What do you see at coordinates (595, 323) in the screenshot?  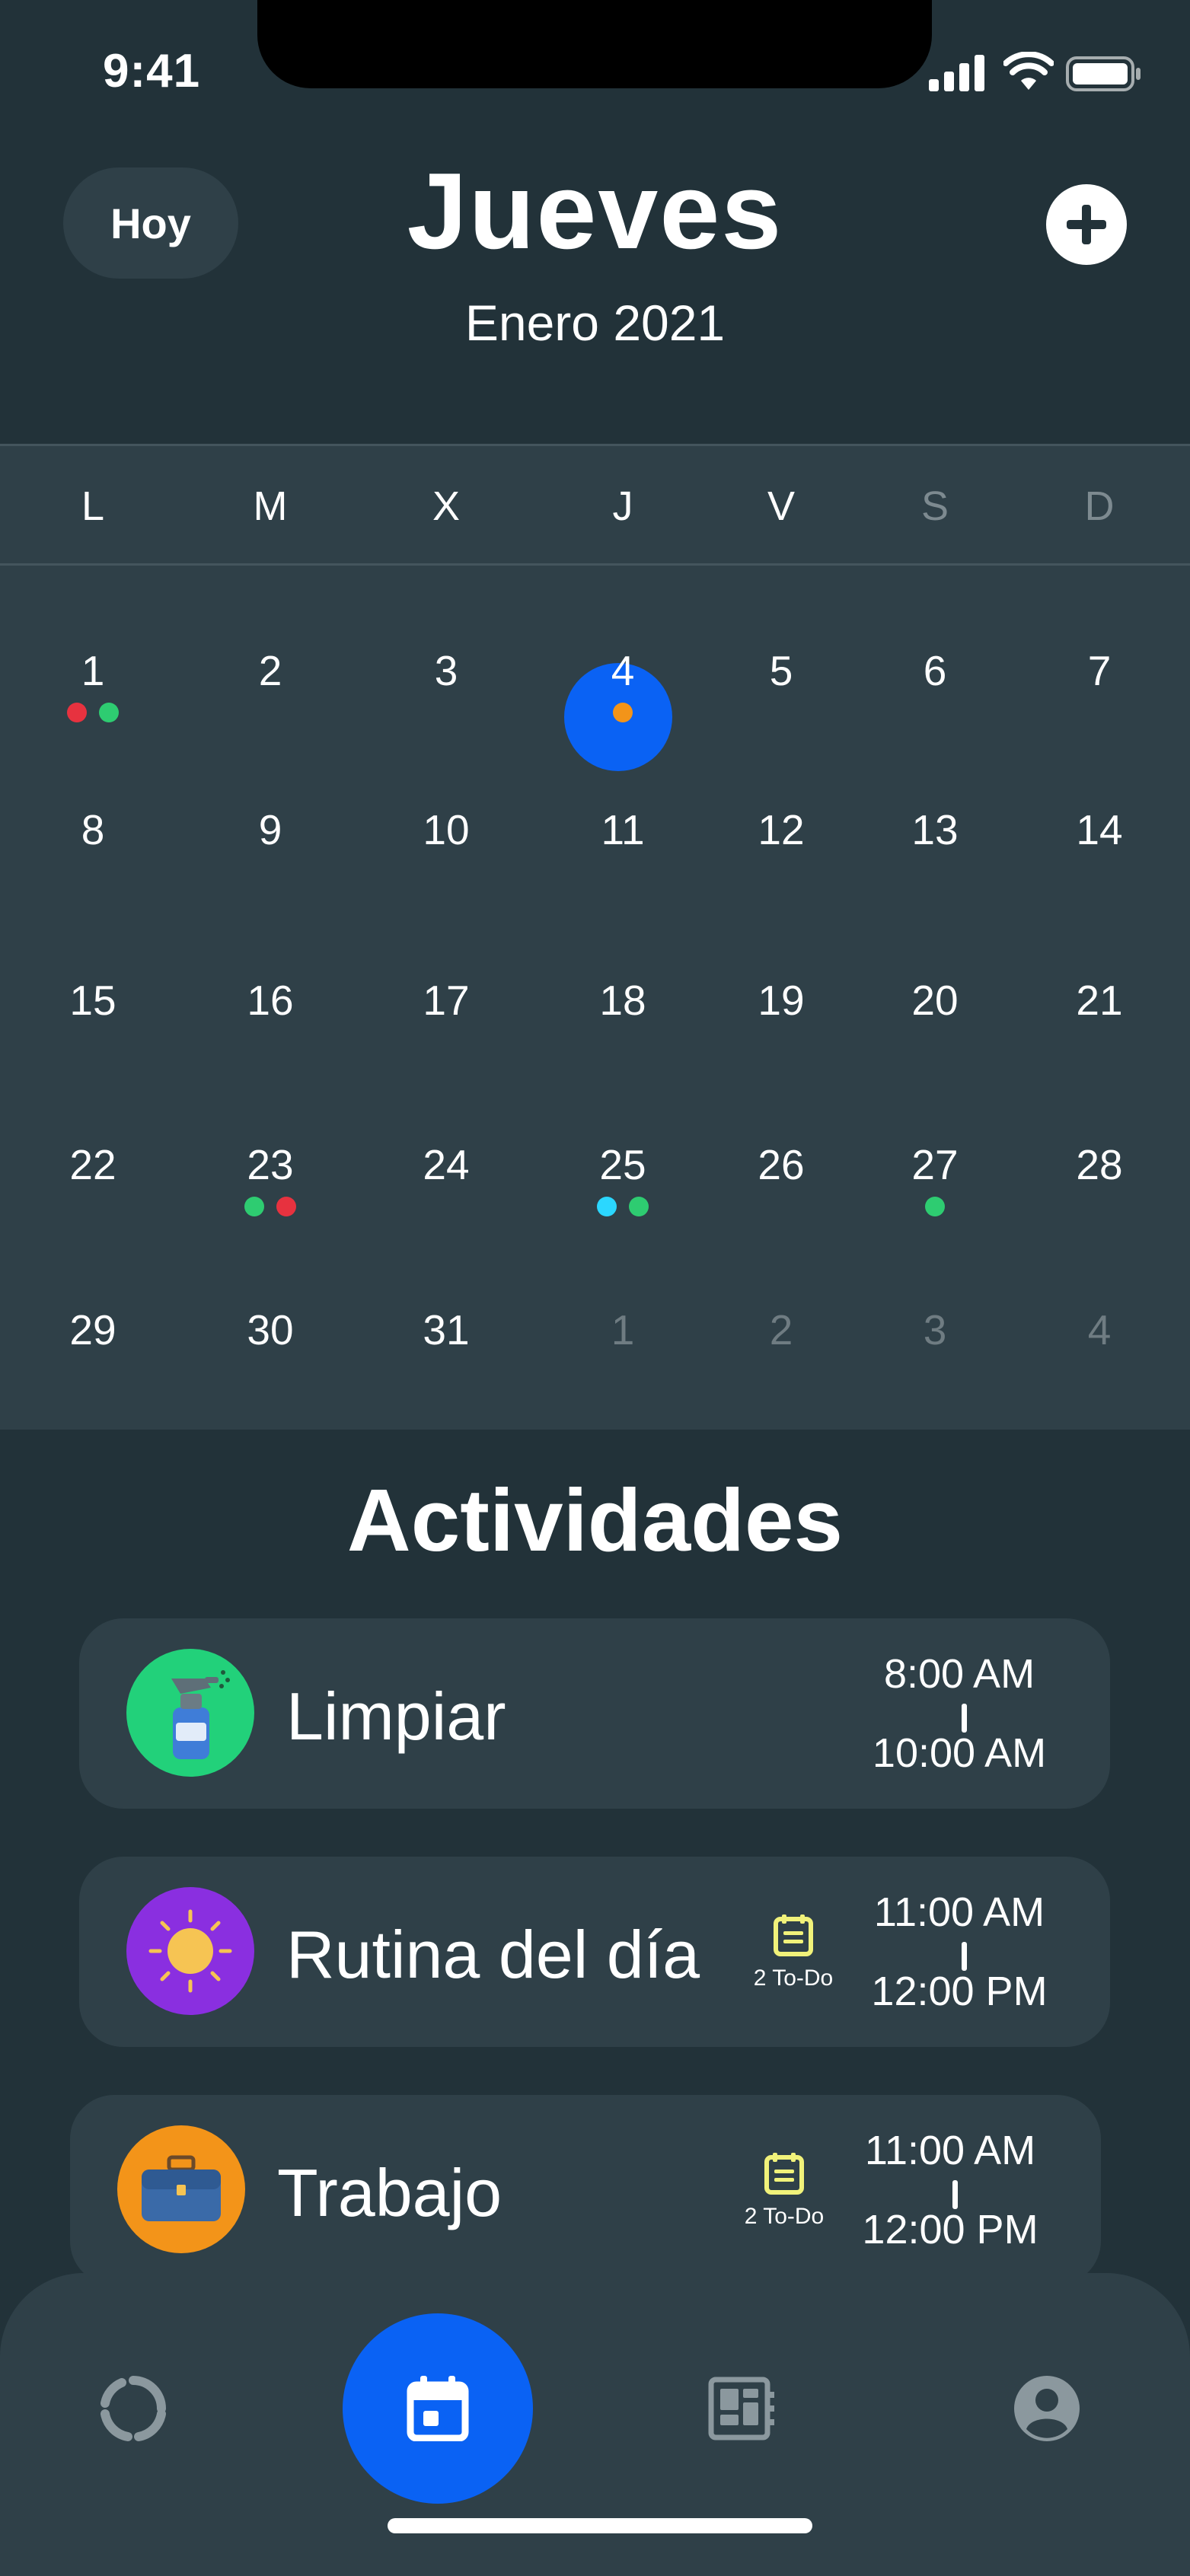 I see `month-label: Enero 2021` at bounding box center [595, 323].